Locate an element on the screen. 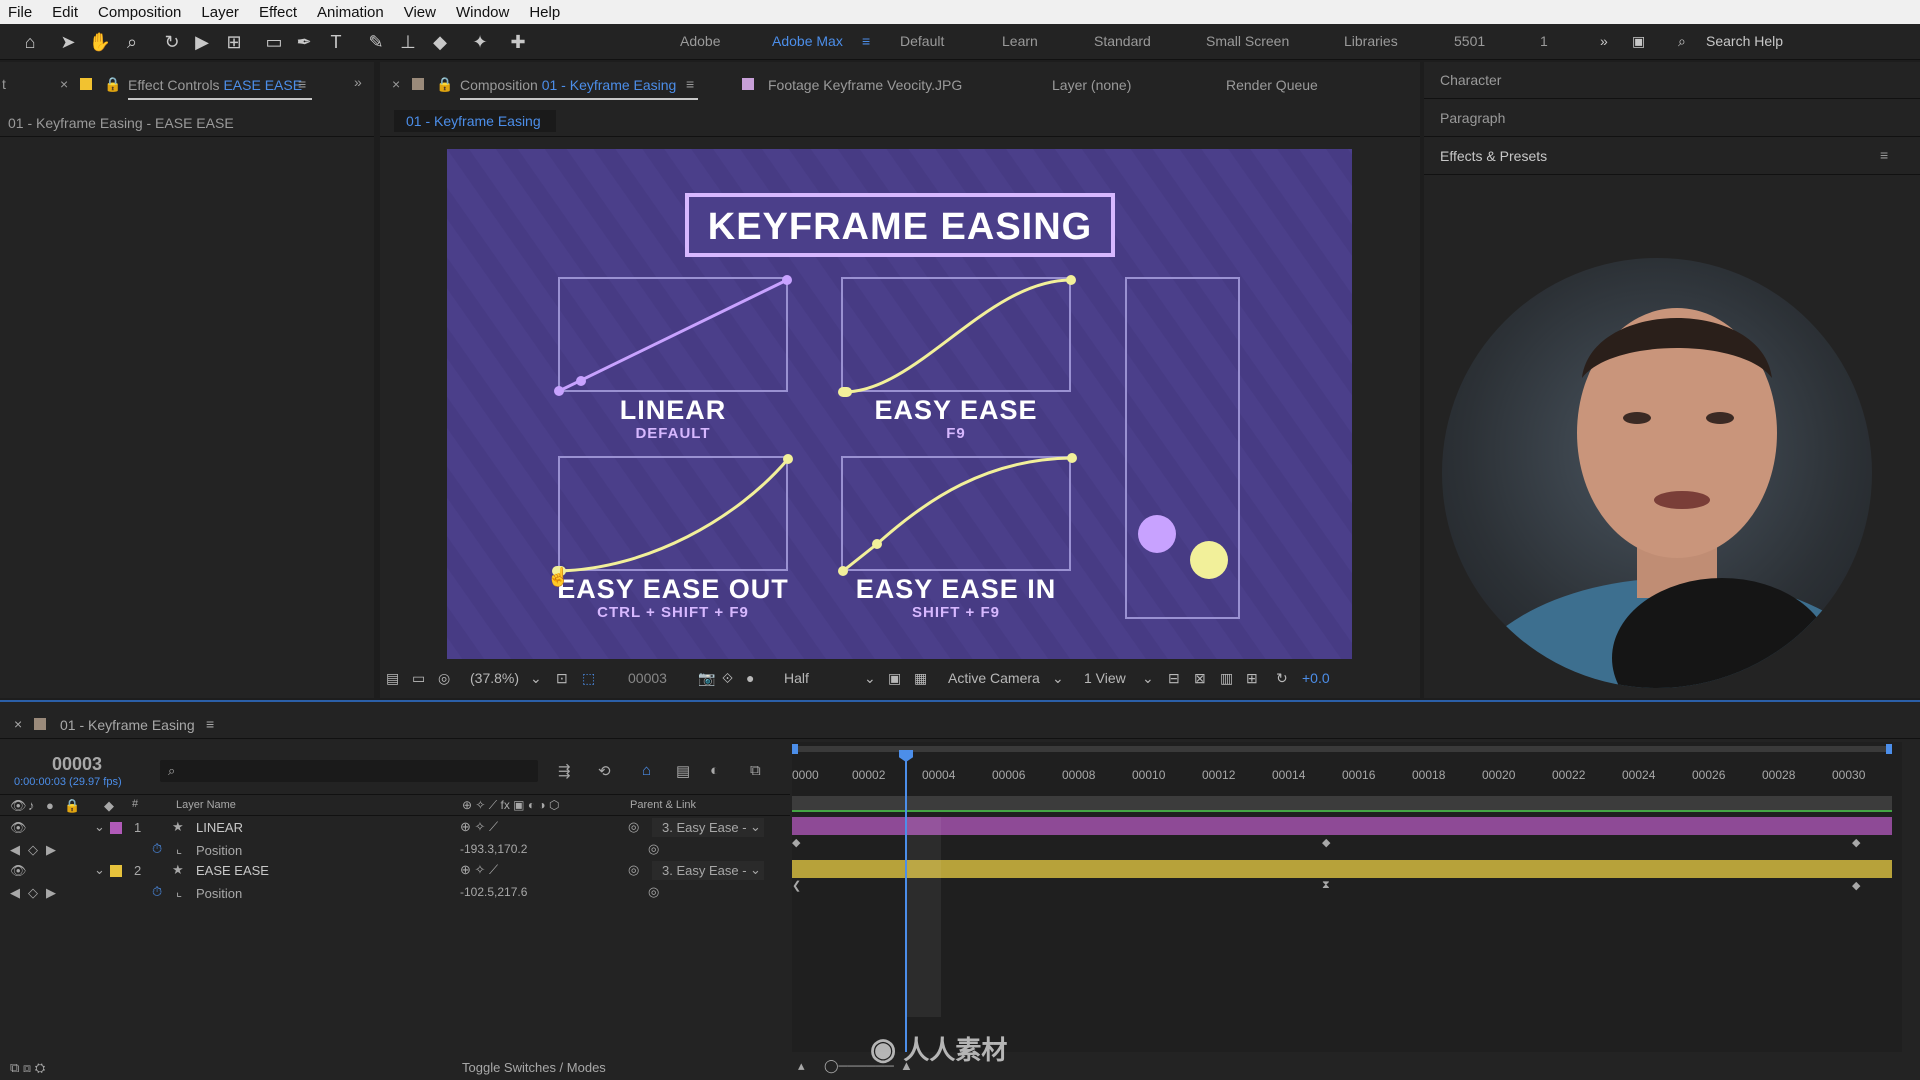  workspace-adobe-max: Adobe Max is located at coordinates (807, 41).